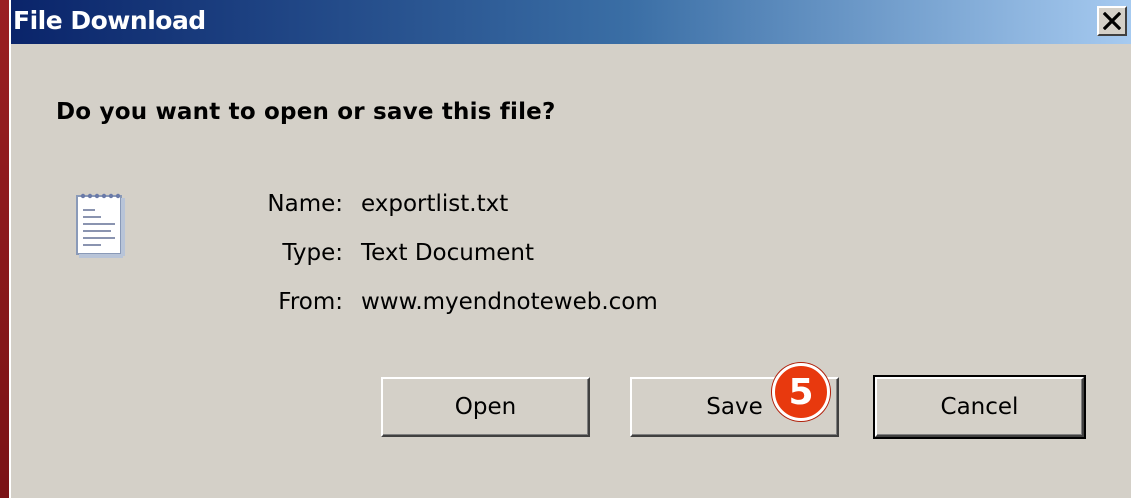  I want to click on dialog-question: Do you want to open or save this file?, so click(306, 112).